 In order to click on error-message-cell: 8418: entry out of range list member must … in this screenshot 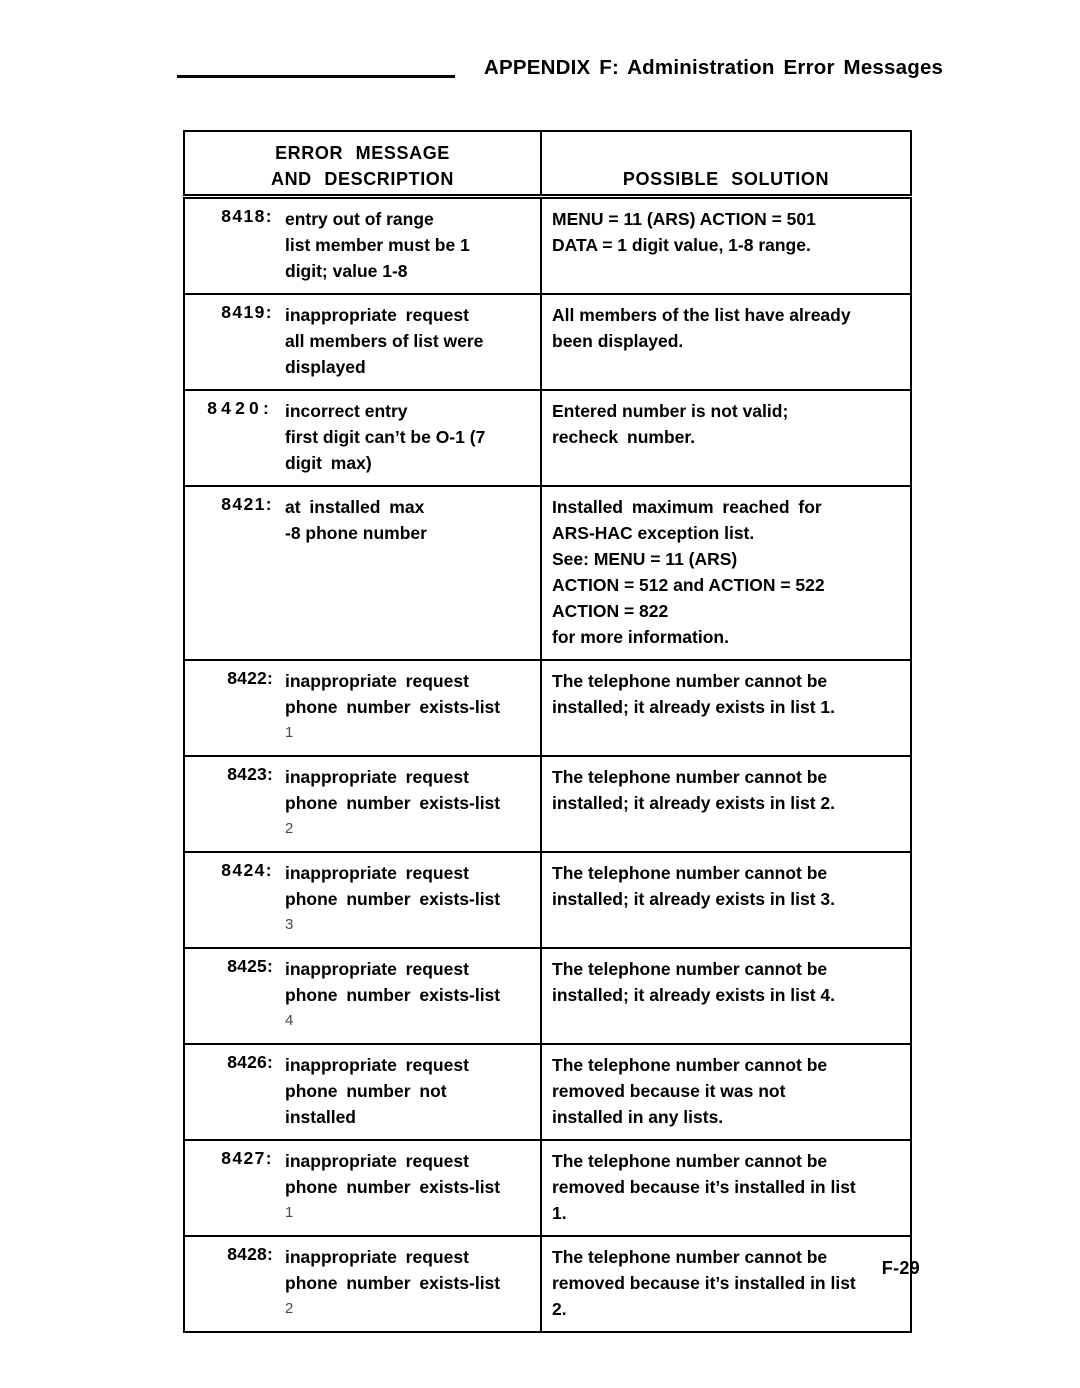, I will do `click(362, 245)`.